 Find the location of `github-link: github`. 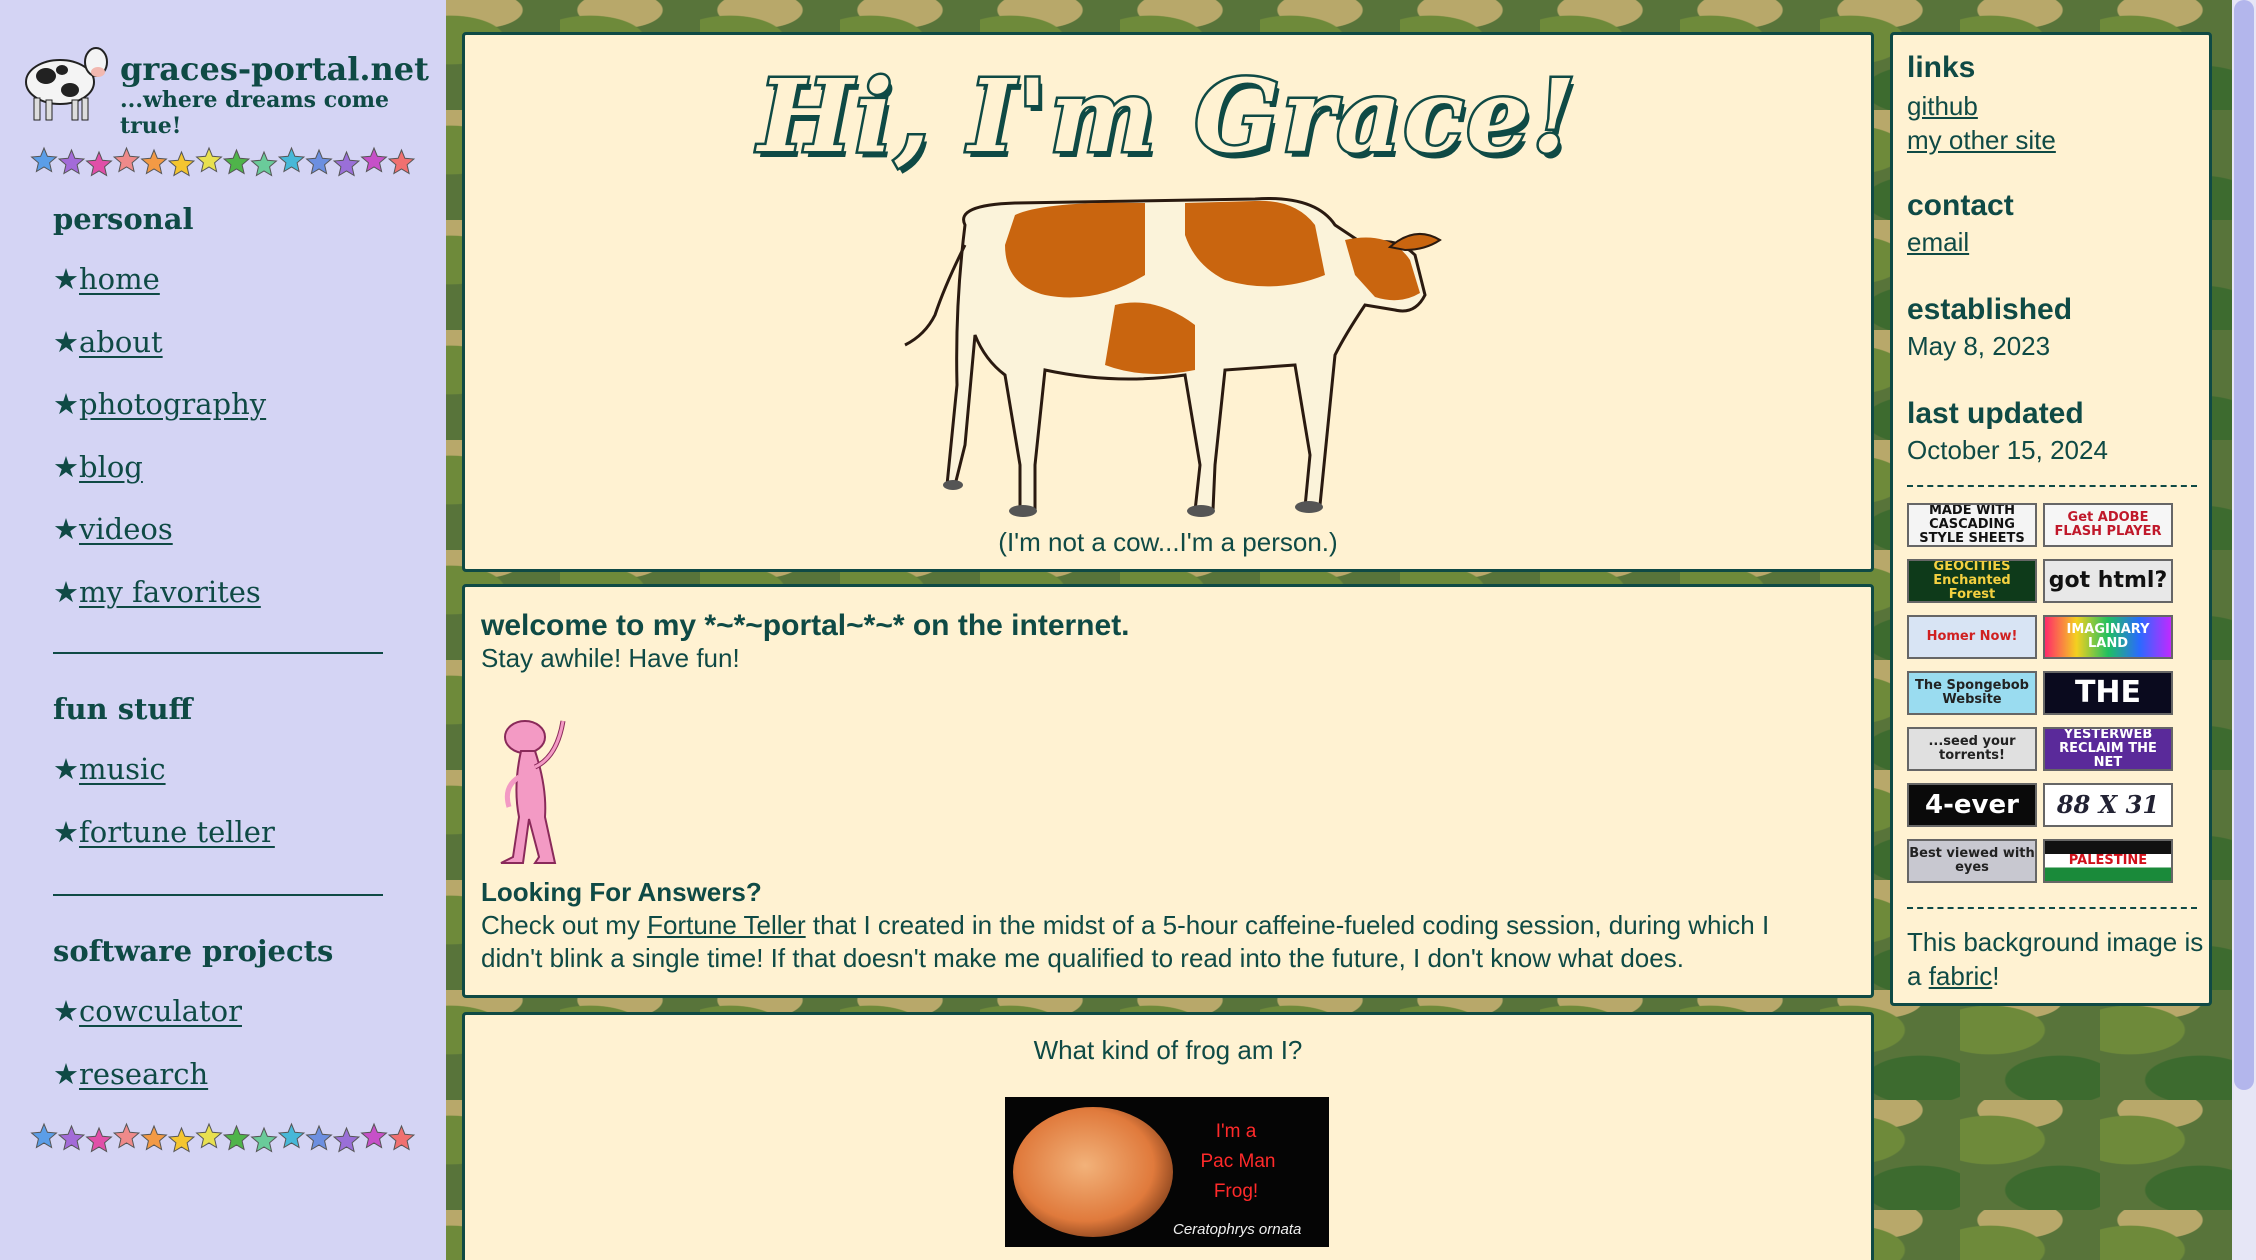

github-link: github is located at coordinates (1942, 106).